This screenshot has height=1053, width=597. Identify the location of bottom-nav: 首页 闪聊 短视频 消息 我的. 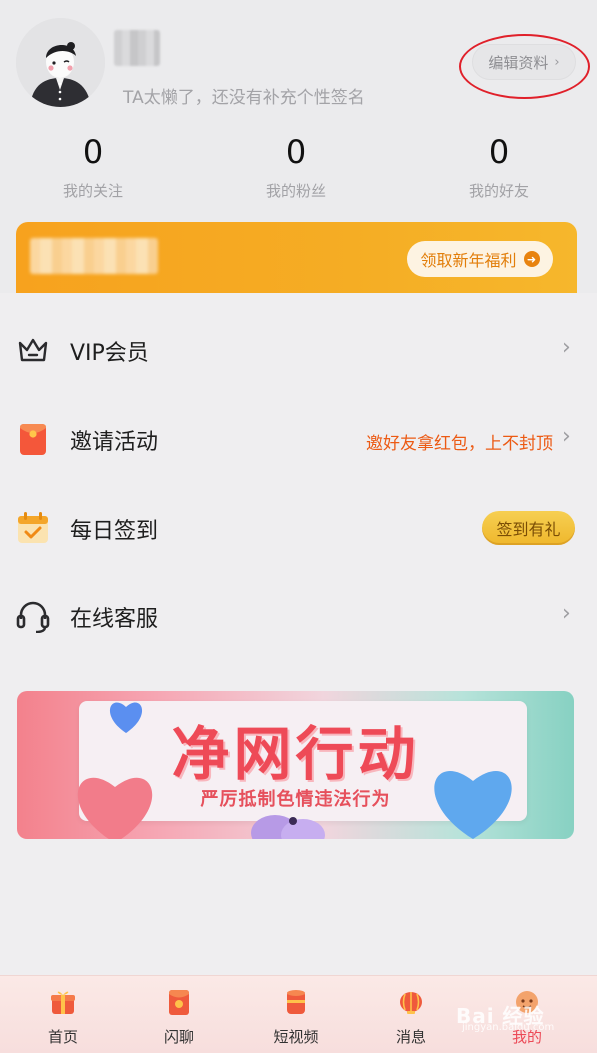
(298, 1014).